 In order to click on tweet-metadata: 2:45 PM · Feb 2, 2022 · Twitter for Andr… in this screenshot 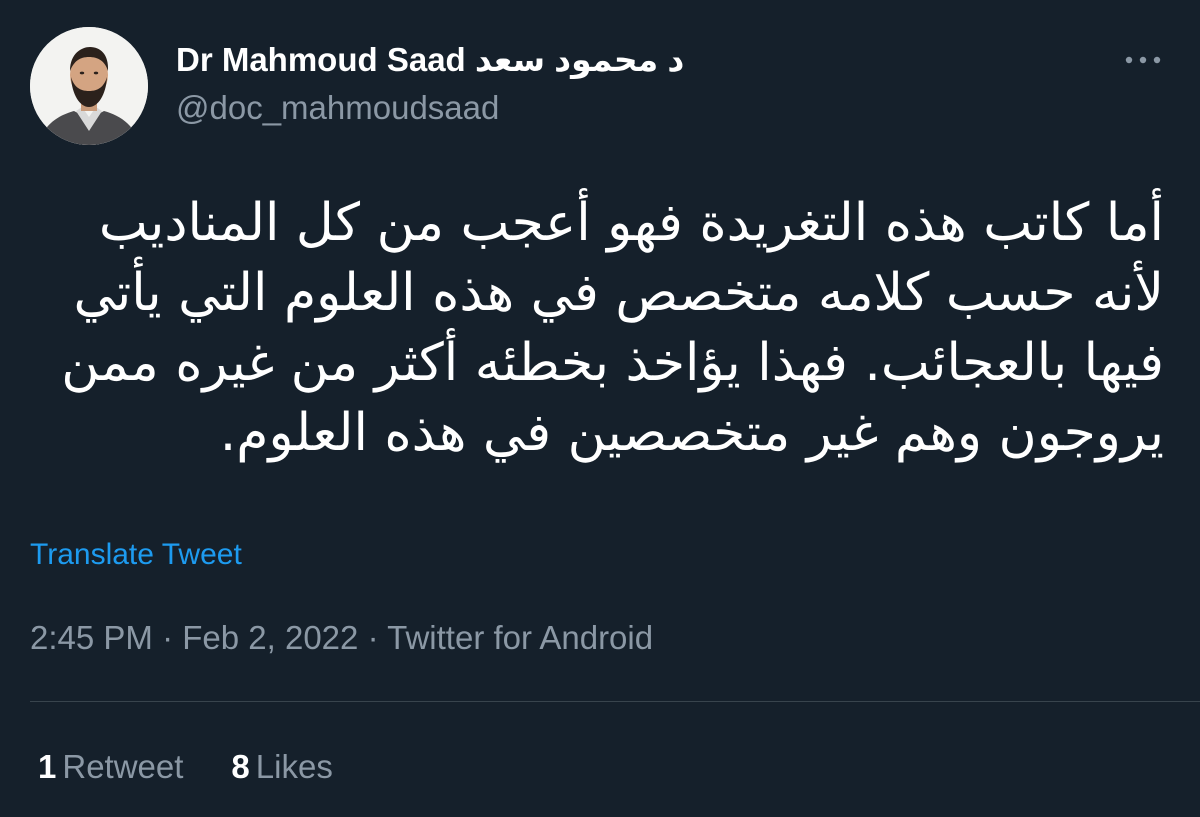, I will do `click(341, 638)`.